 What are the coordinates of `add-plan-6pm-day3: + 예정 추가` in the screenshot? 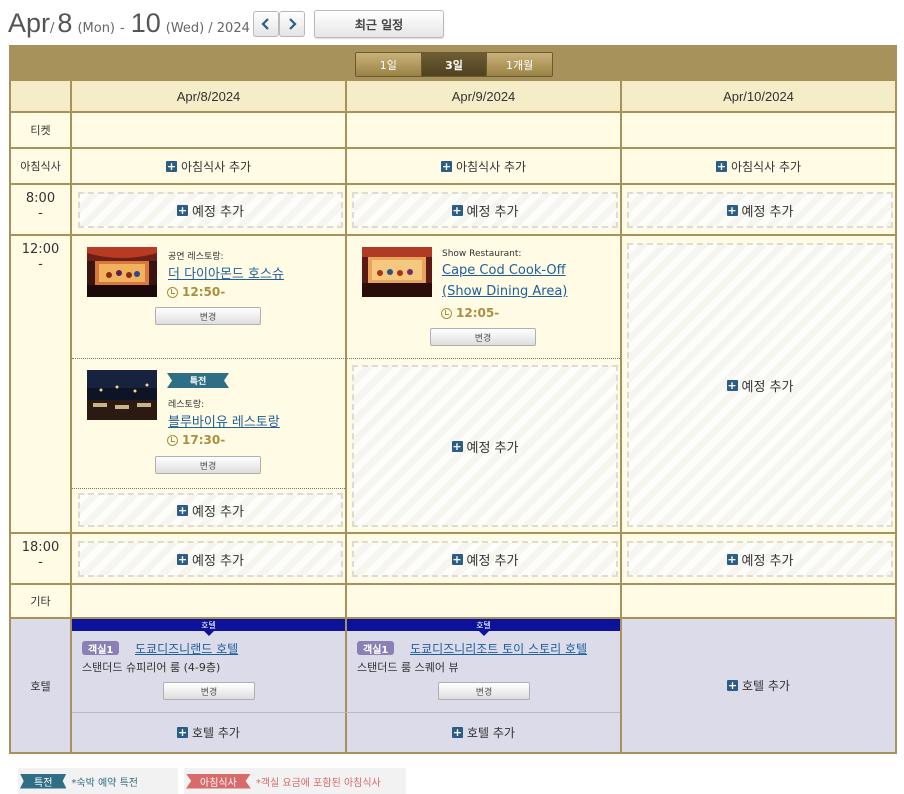 It's located at (760, 559).